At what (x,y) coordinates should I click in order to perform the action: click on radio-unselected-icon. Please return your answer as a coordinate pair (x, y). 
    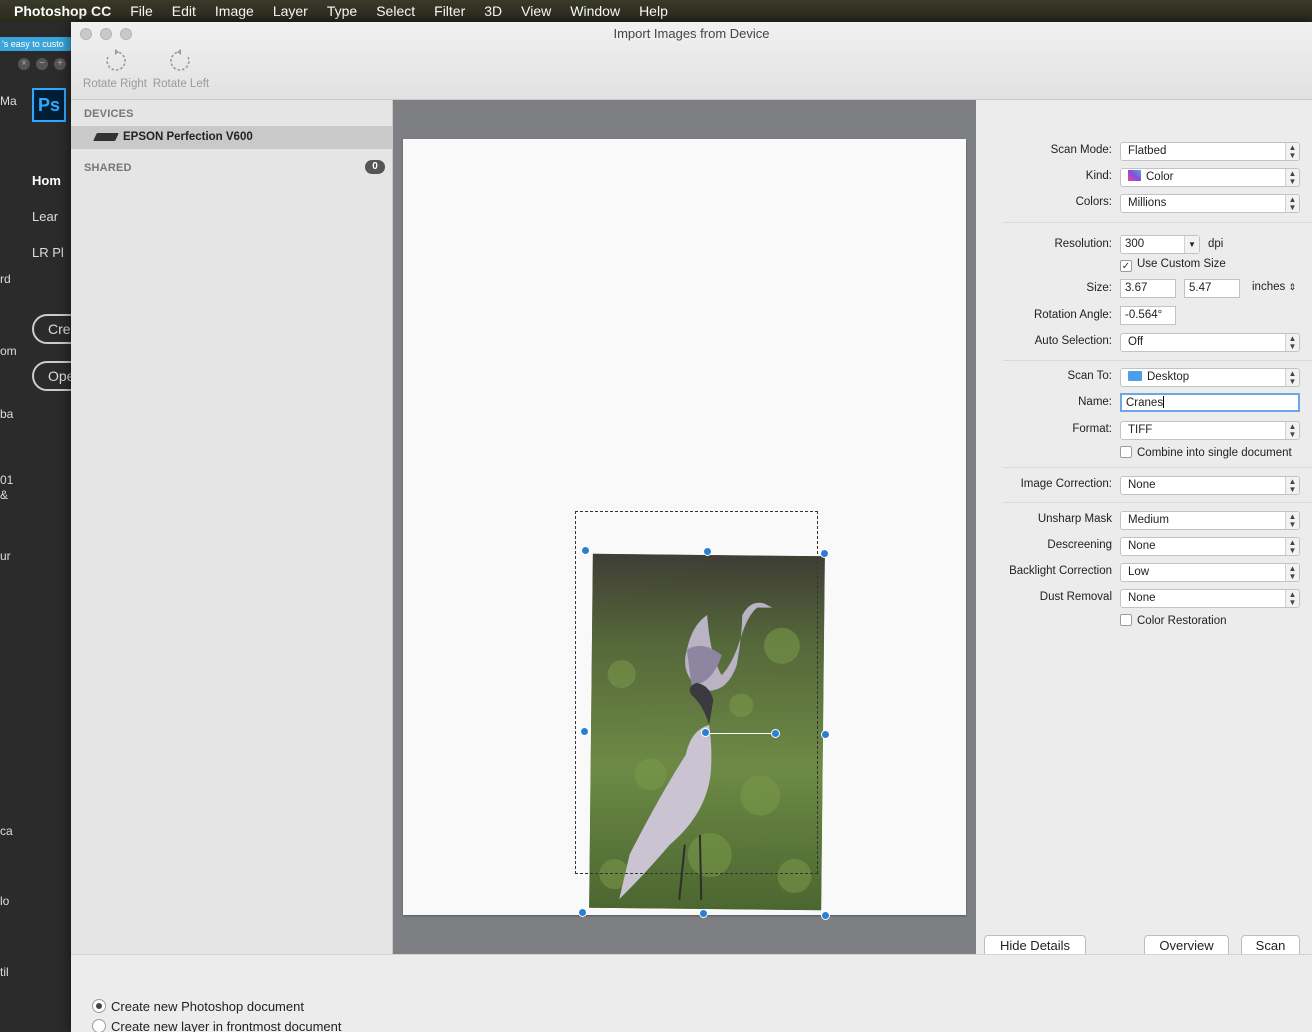
    Looking at the image, I should click on (99, 1025).